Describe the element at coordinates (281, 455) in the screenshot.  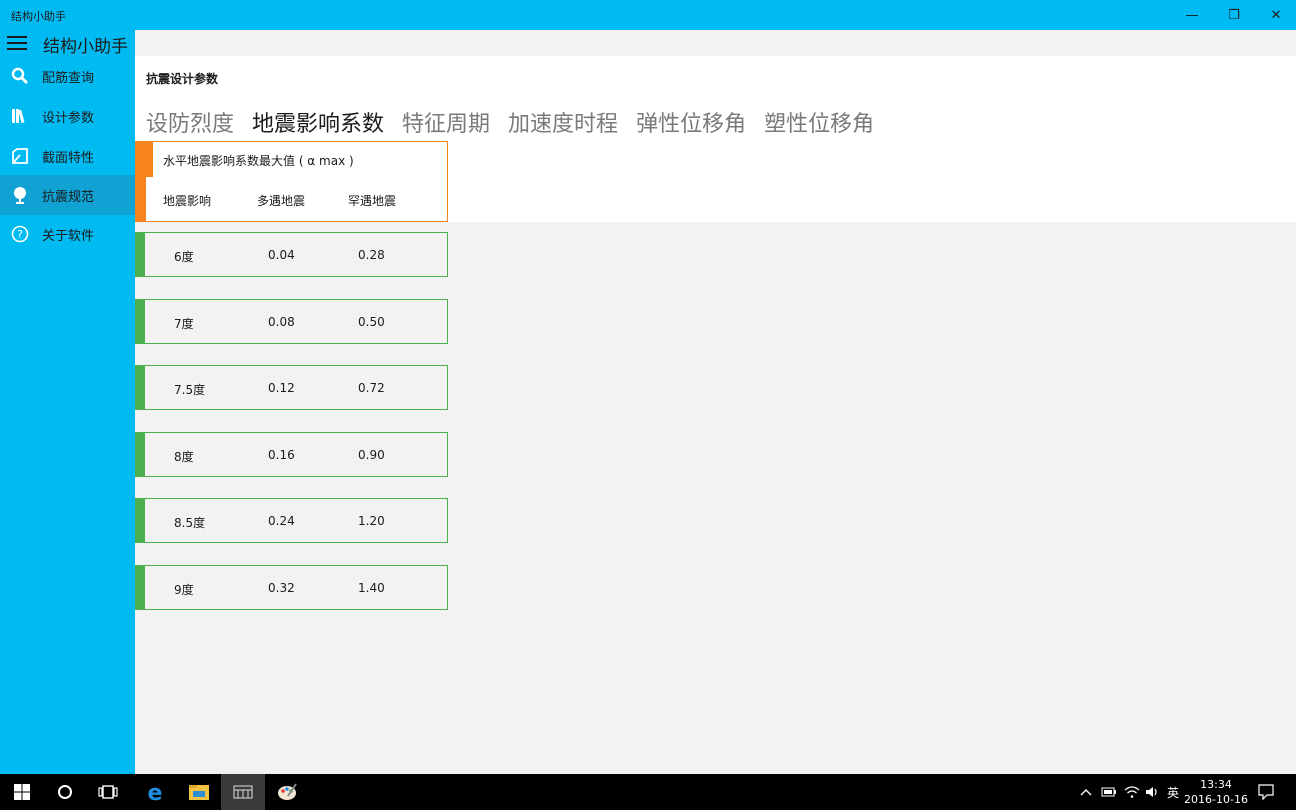
I see `cell-frequent: 0.16` at that location.